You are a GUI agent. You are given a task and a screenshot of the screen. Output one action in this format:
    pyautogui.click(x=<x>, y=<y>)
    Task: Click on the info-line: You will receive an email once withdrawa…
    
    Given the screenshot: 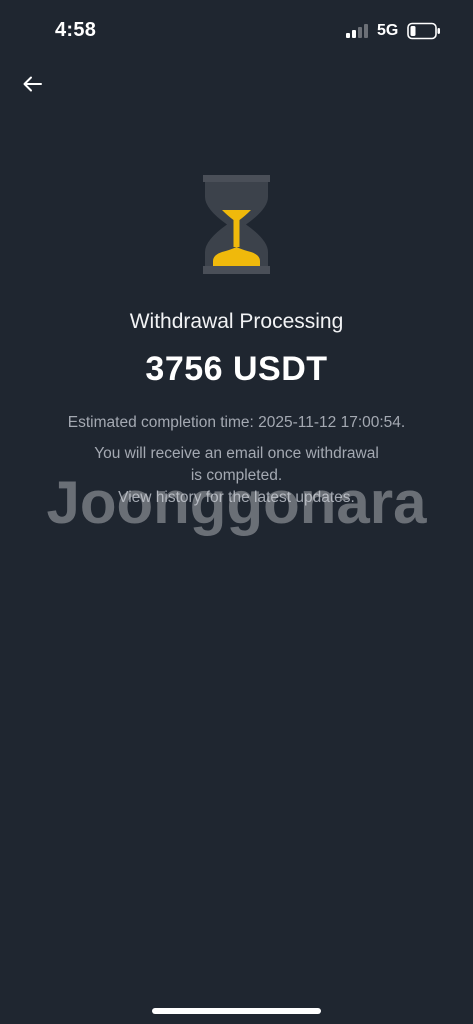 What is the action you would take?
    pyautogui.click(x=236, y=453)
    